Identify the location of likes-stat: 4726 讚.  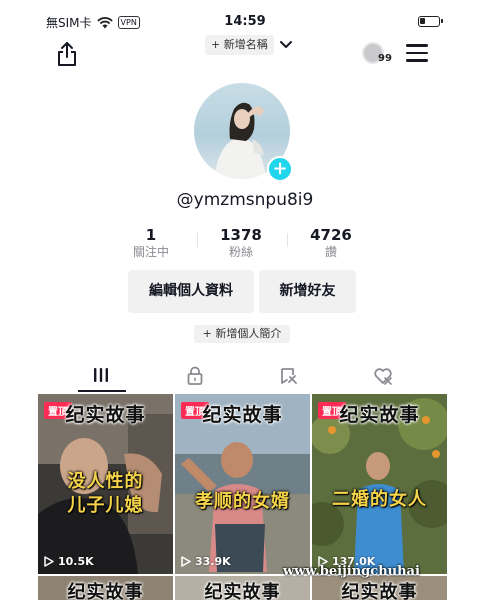
(331, 243).